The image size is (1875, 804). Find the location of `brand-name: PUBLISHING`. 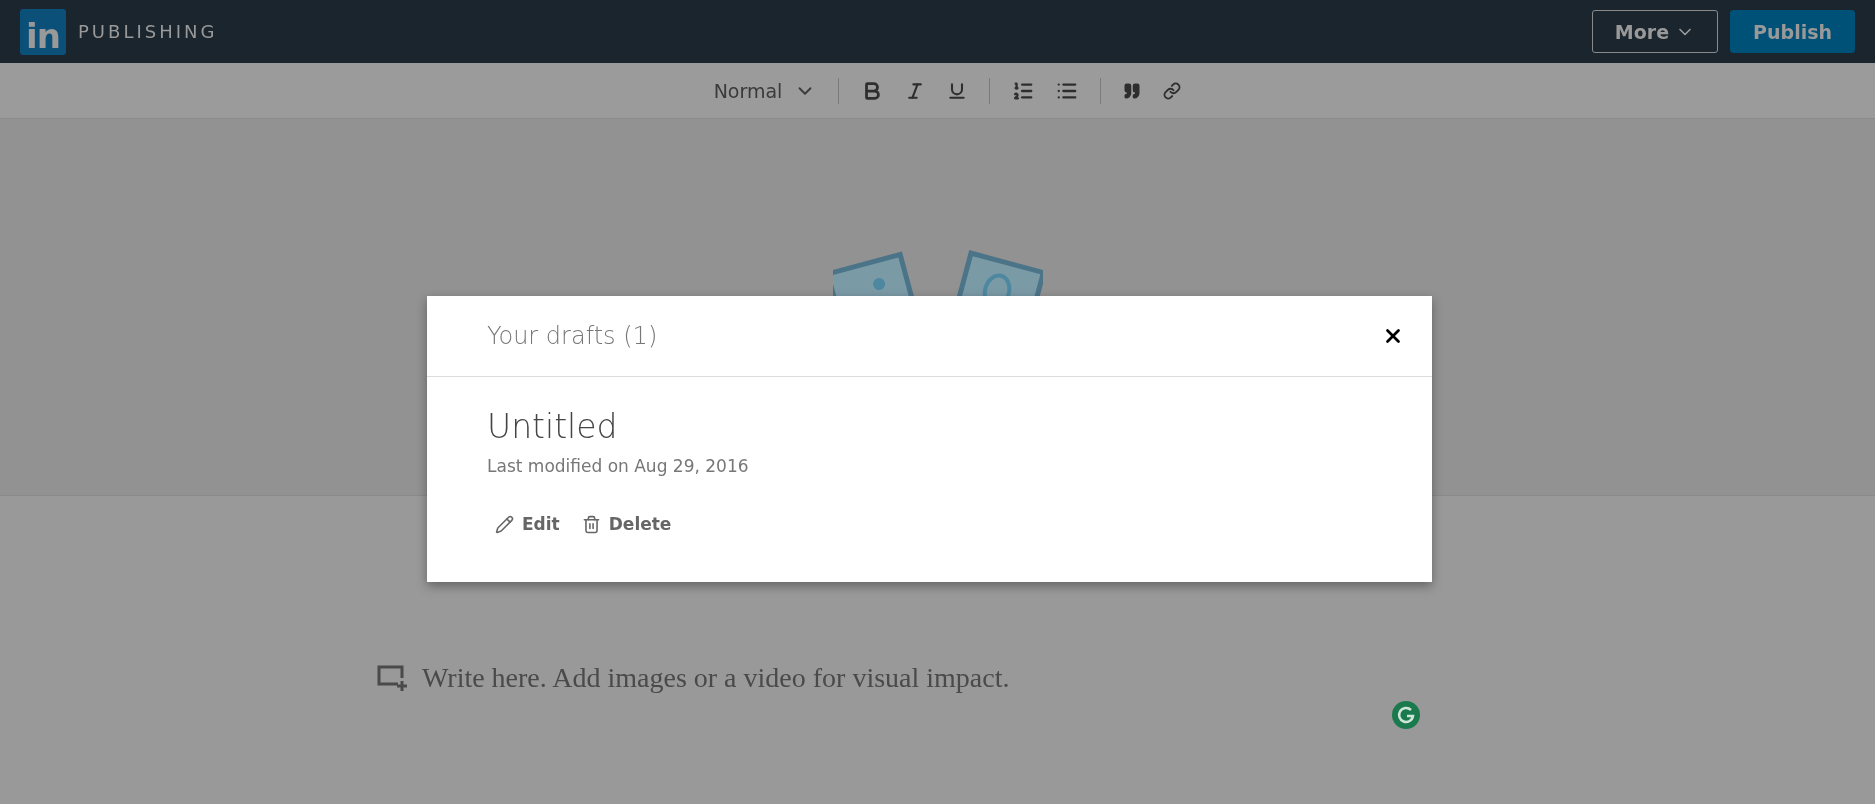

brand-name: PUBLISHING is located at coordinates (148, 31).